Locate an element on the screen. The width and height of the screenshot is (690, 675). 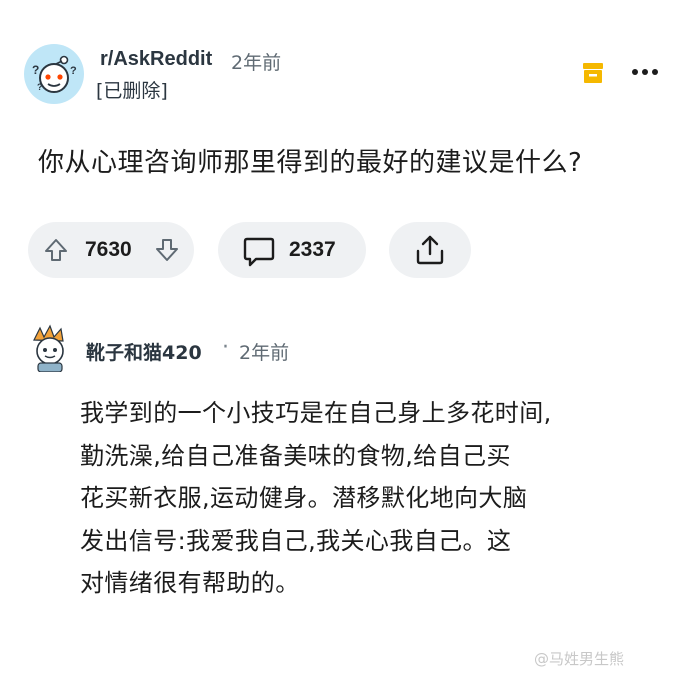
vote-bar: 7630 is located at coordinates (111, 250).